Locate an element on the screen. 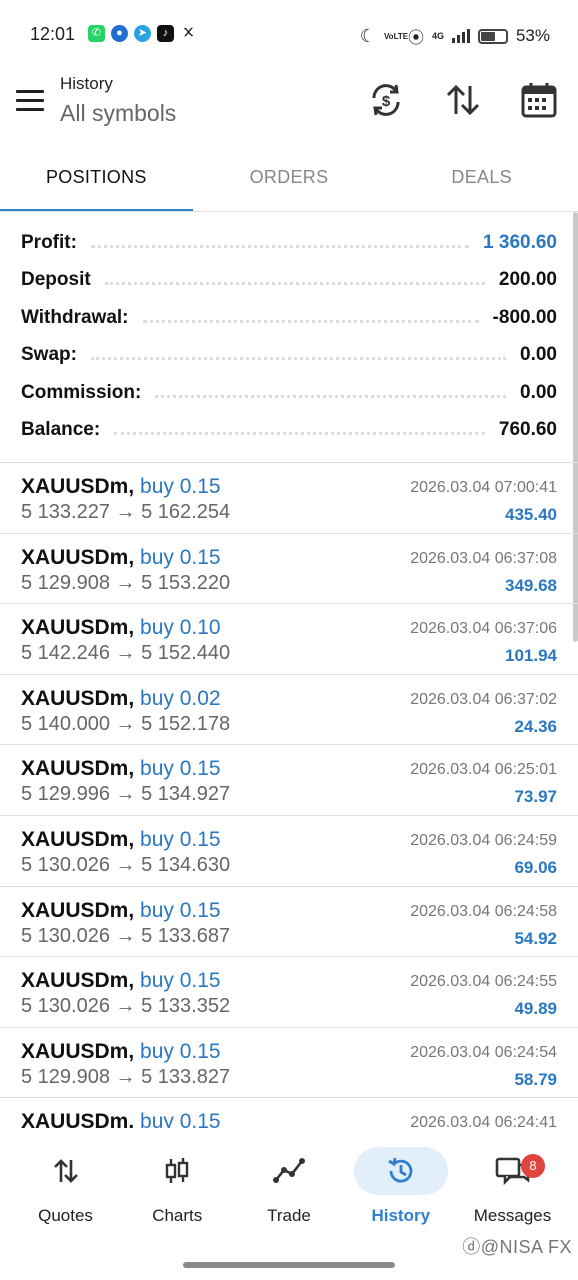 The width and height of the screenshot is (578, 1280). watermark-text: @NISA FX is located at coordinates (526, 1247).